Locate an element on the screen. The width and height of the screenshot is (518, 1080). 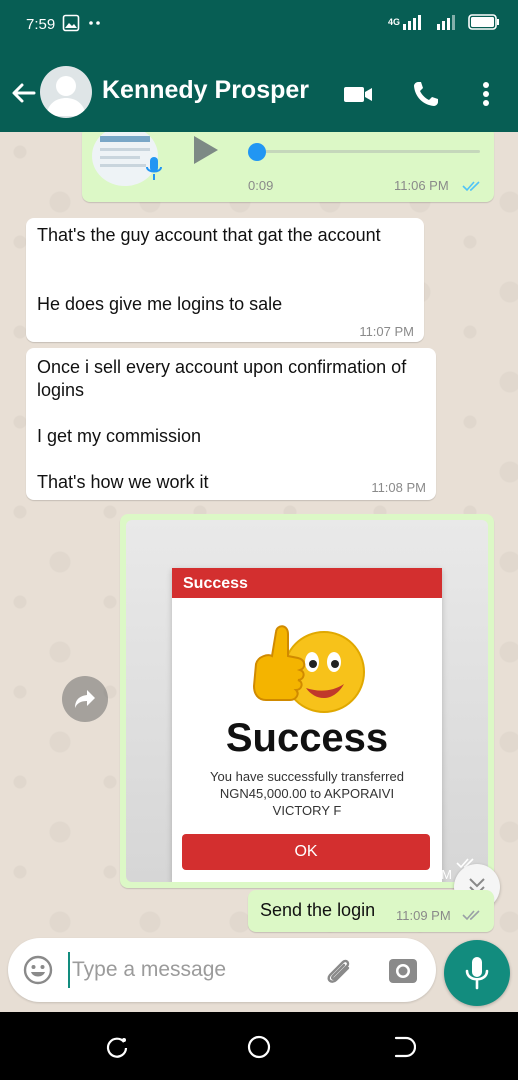
voice-record-button is located at coordinates (477, 973).